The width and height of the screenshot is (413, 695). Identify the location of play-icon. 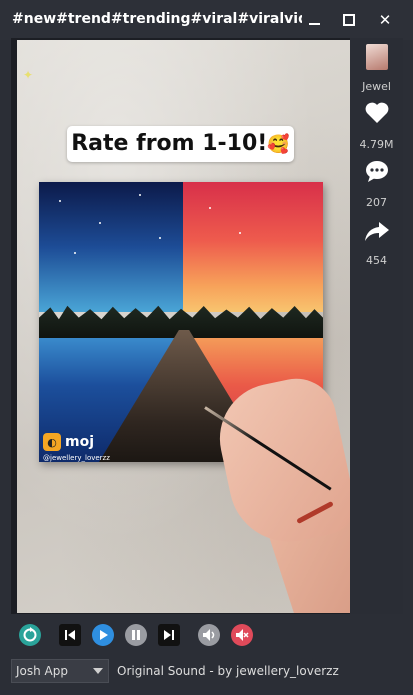
(104, 635).